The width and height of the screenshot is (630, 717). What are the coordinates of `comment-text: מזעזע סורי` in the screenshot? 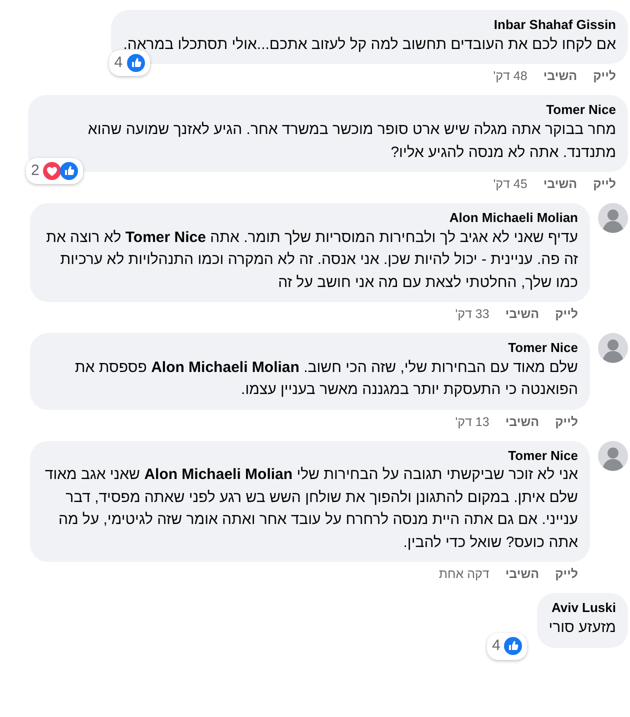 It's located at (582, 628).